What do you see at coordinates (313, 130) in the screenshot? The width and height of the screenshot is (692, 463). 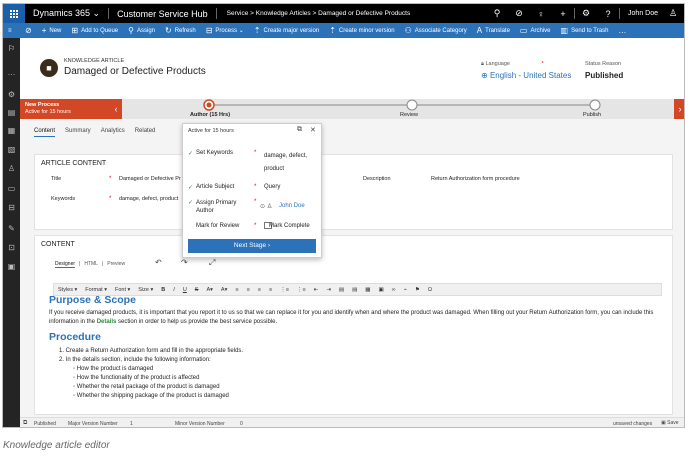 I see `close-icon: ✕` at bounding box center [313, 130].